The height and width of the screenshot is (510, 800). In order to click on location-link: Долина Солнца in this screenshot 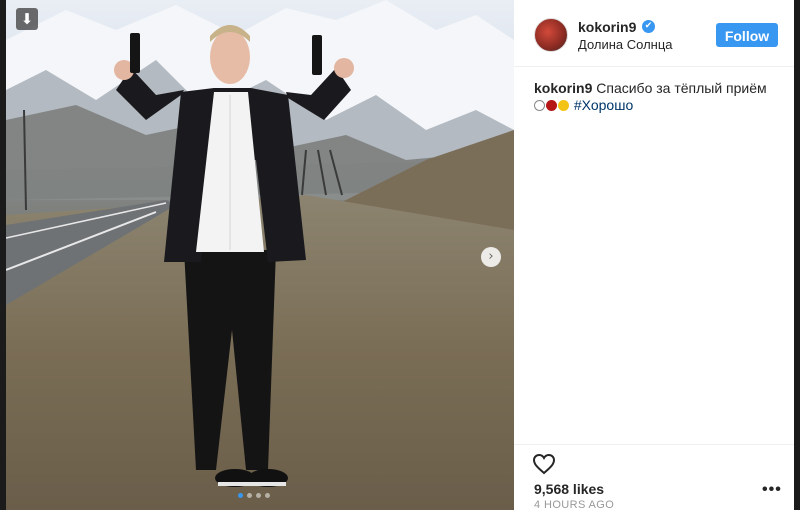, I will do `click(625, 44)`.